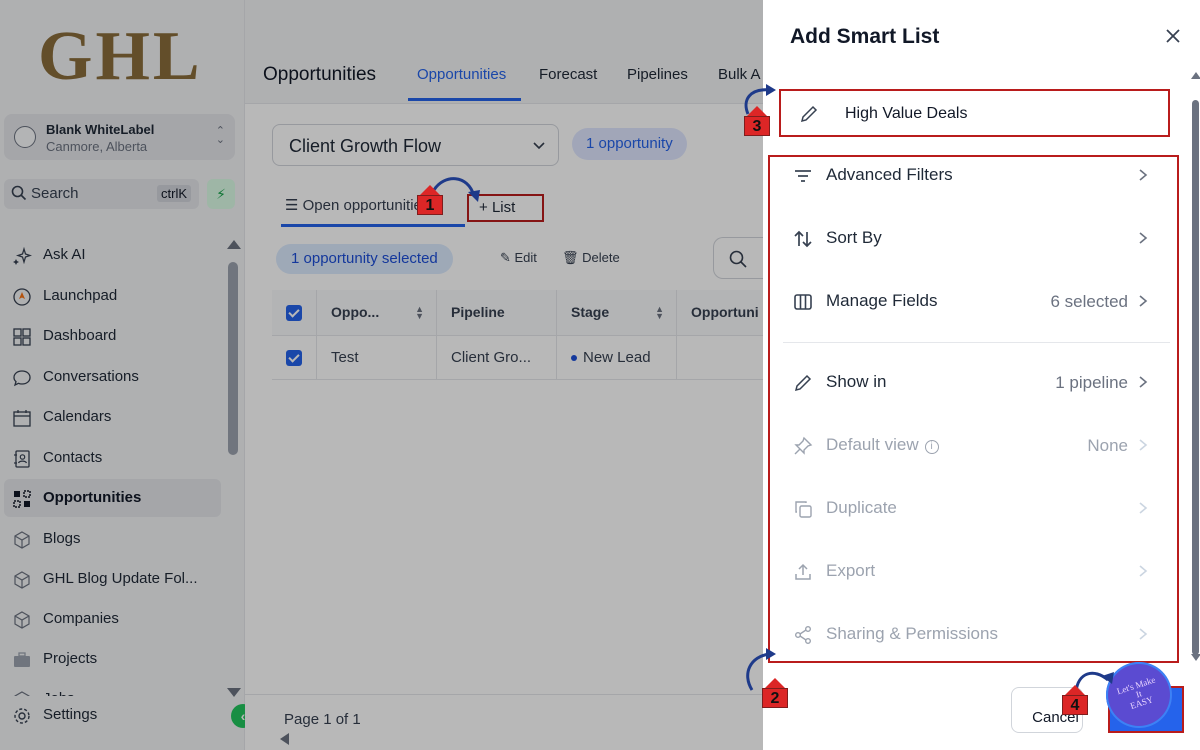 Image resolution: width=1200 pixels, height=750 pixels. Describe the element at coordinates (1195, 75) in the screenshot. I see `scroll-up-arrow-icon` at that location.